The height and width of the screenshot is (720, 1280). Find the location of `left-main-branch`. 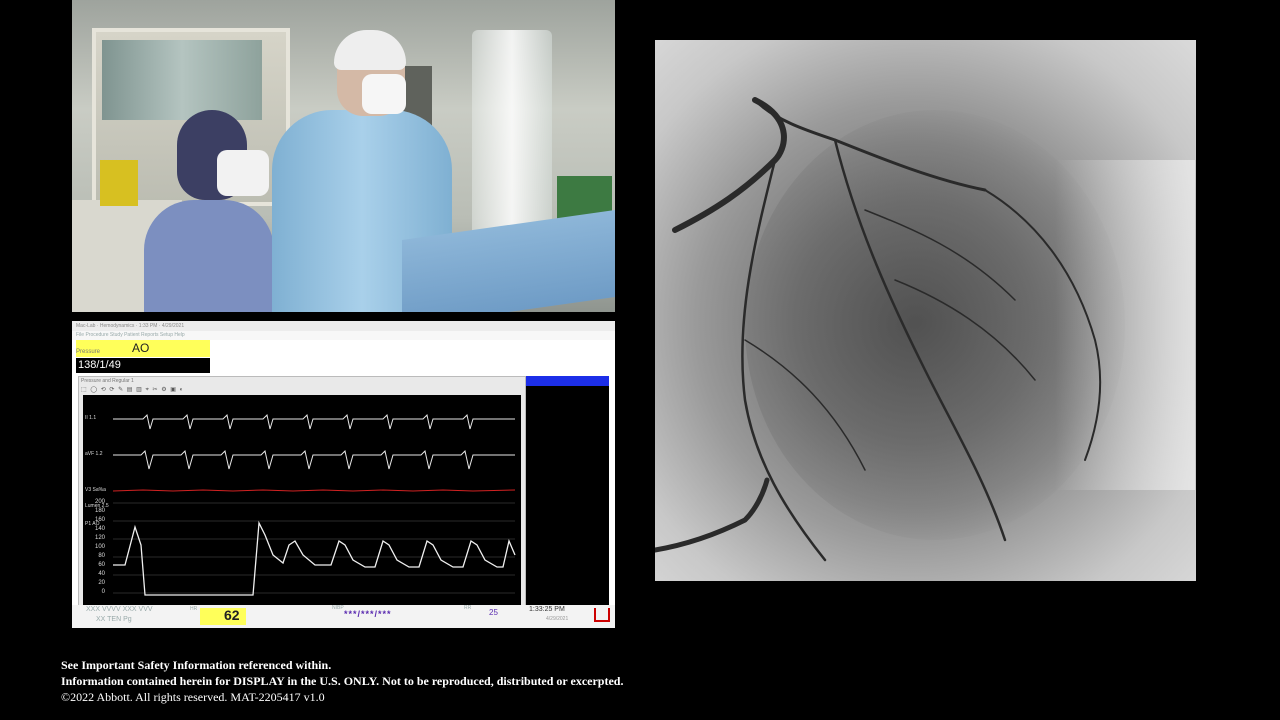

left-main-branch is located at coordinates (870, 145).